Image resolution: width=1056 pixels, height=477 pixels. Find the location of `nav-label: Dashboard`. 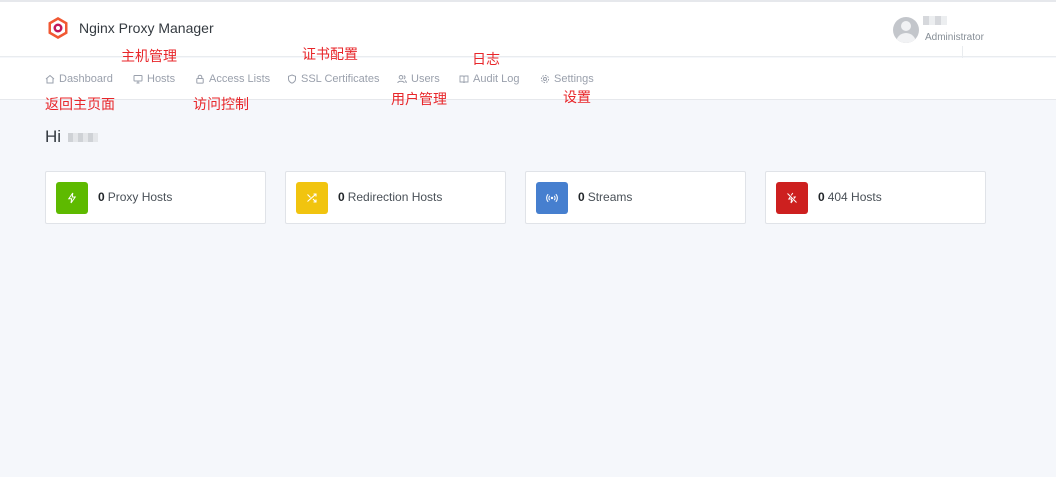

nav-label: Dashboard is located at coordinates (86, 79).